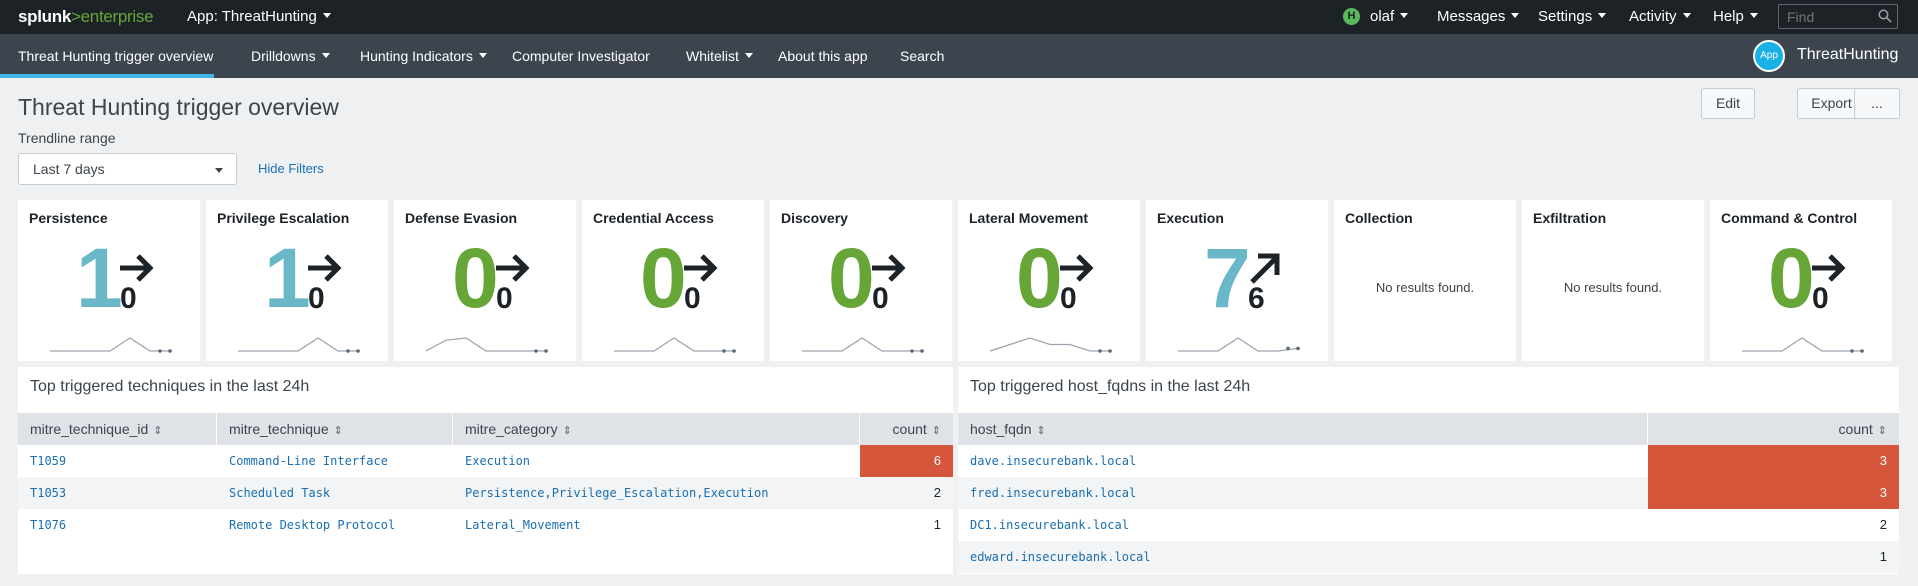 Image resolution: width=1918 pixels, height=586 pixels. What do you see at coordinates (117, 525) in the screenshot?
I see `technique-id-cell: T1076` at bounding box center [117, 525].